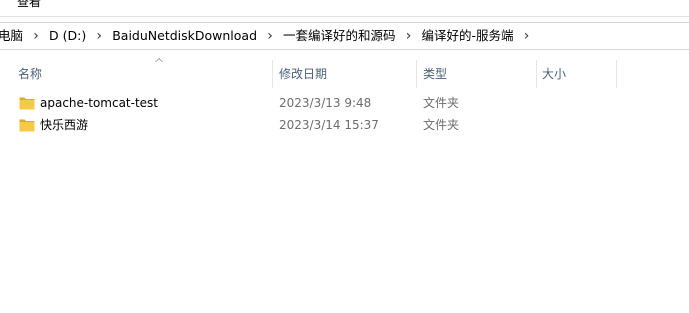 The height and width of the screenshot is (313, 689). I want to click on column-type-label: 类型, so click(435, 73).